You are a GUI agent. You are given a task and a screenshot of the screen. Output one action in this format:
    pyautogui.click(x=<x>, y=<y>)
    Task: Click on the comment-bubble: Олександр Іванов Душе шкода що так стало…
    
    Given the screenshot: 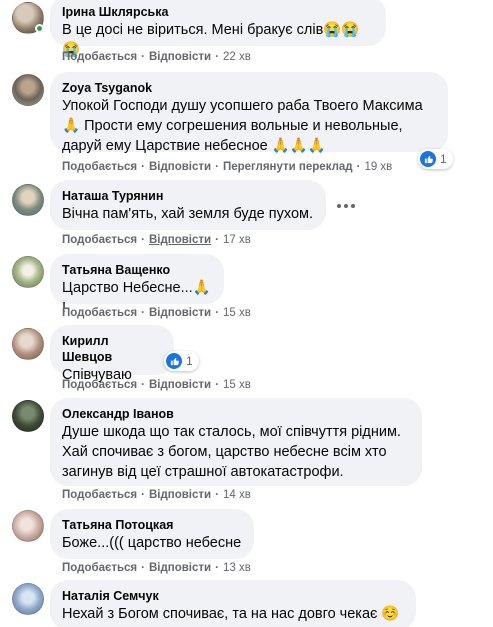 What is the action you would take?
    pyautogui.click(x=236, y=442)
    